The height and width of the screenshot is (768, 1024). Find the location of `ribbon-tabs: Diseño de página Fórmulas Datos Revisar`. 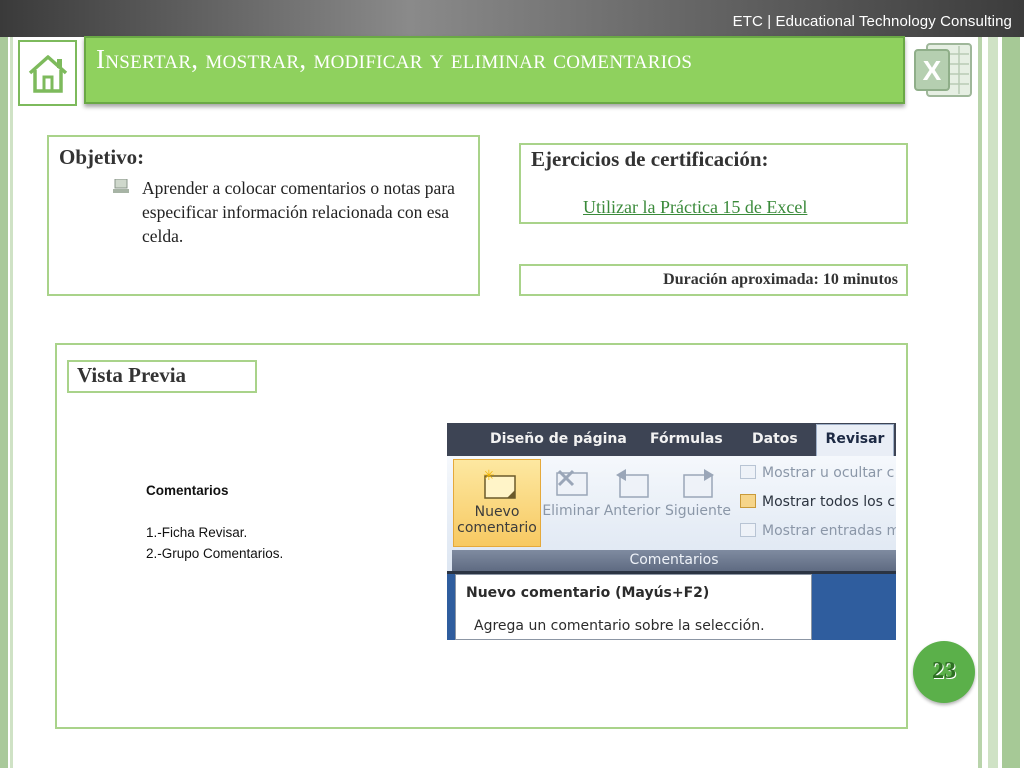

ribbon-tabs: Diseño de página Fórmulas Datos Revisar is located at coordinates (671, 440).